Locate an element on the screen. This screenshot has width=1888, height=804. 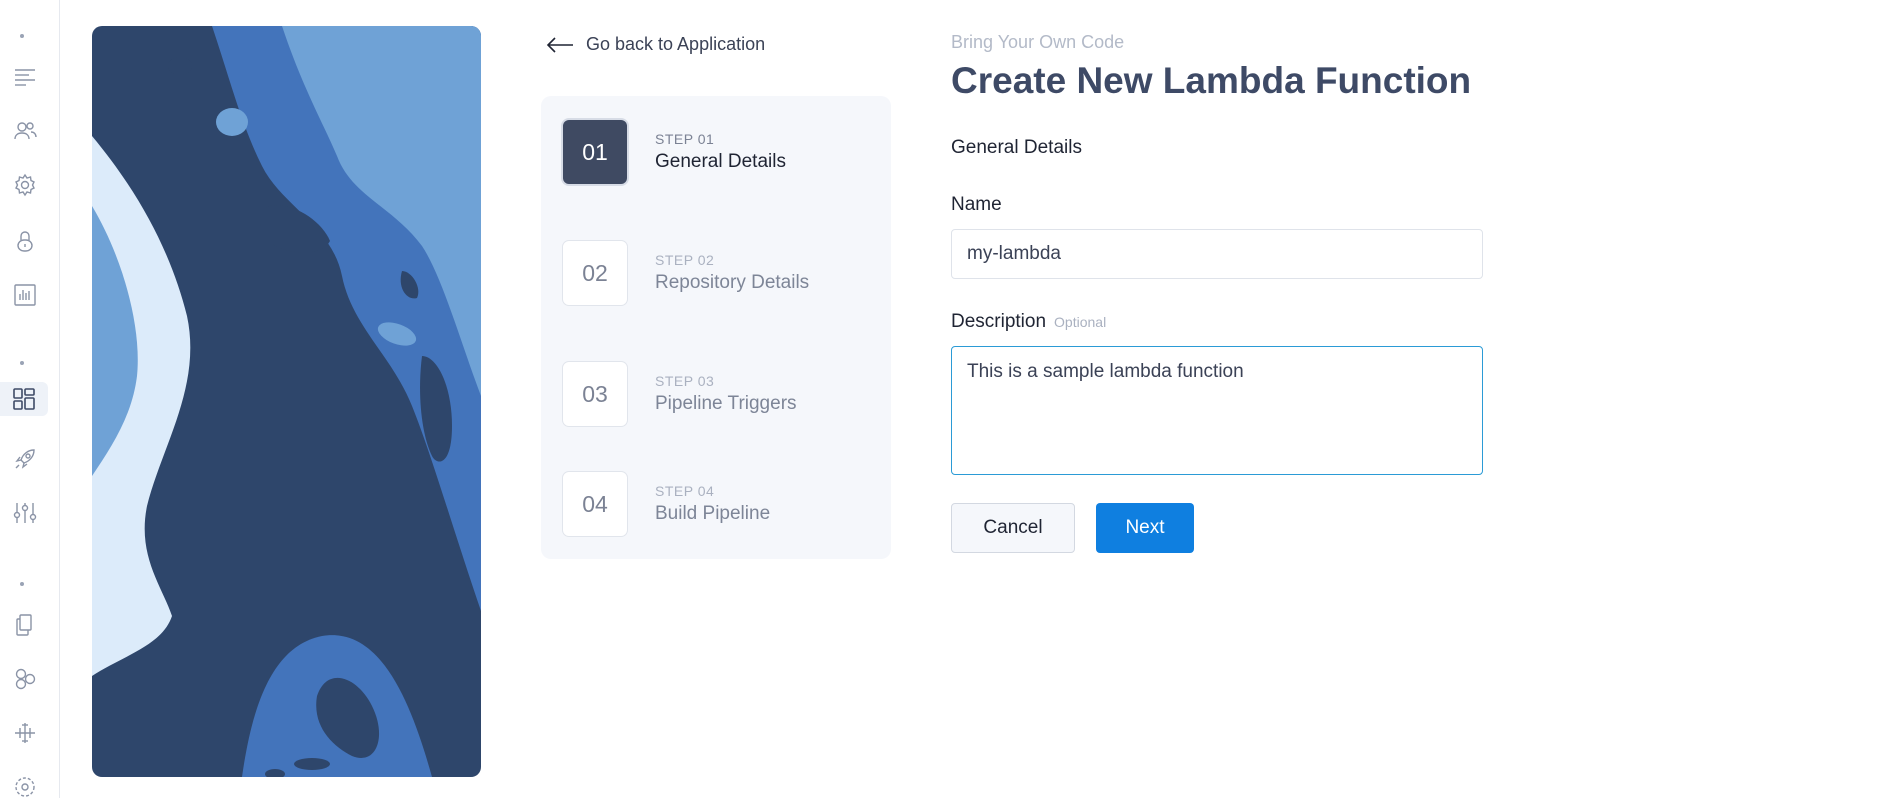
step-build-pipeline: 04 STEP 04 Build Pipeline is located at coordinates (666, 504).